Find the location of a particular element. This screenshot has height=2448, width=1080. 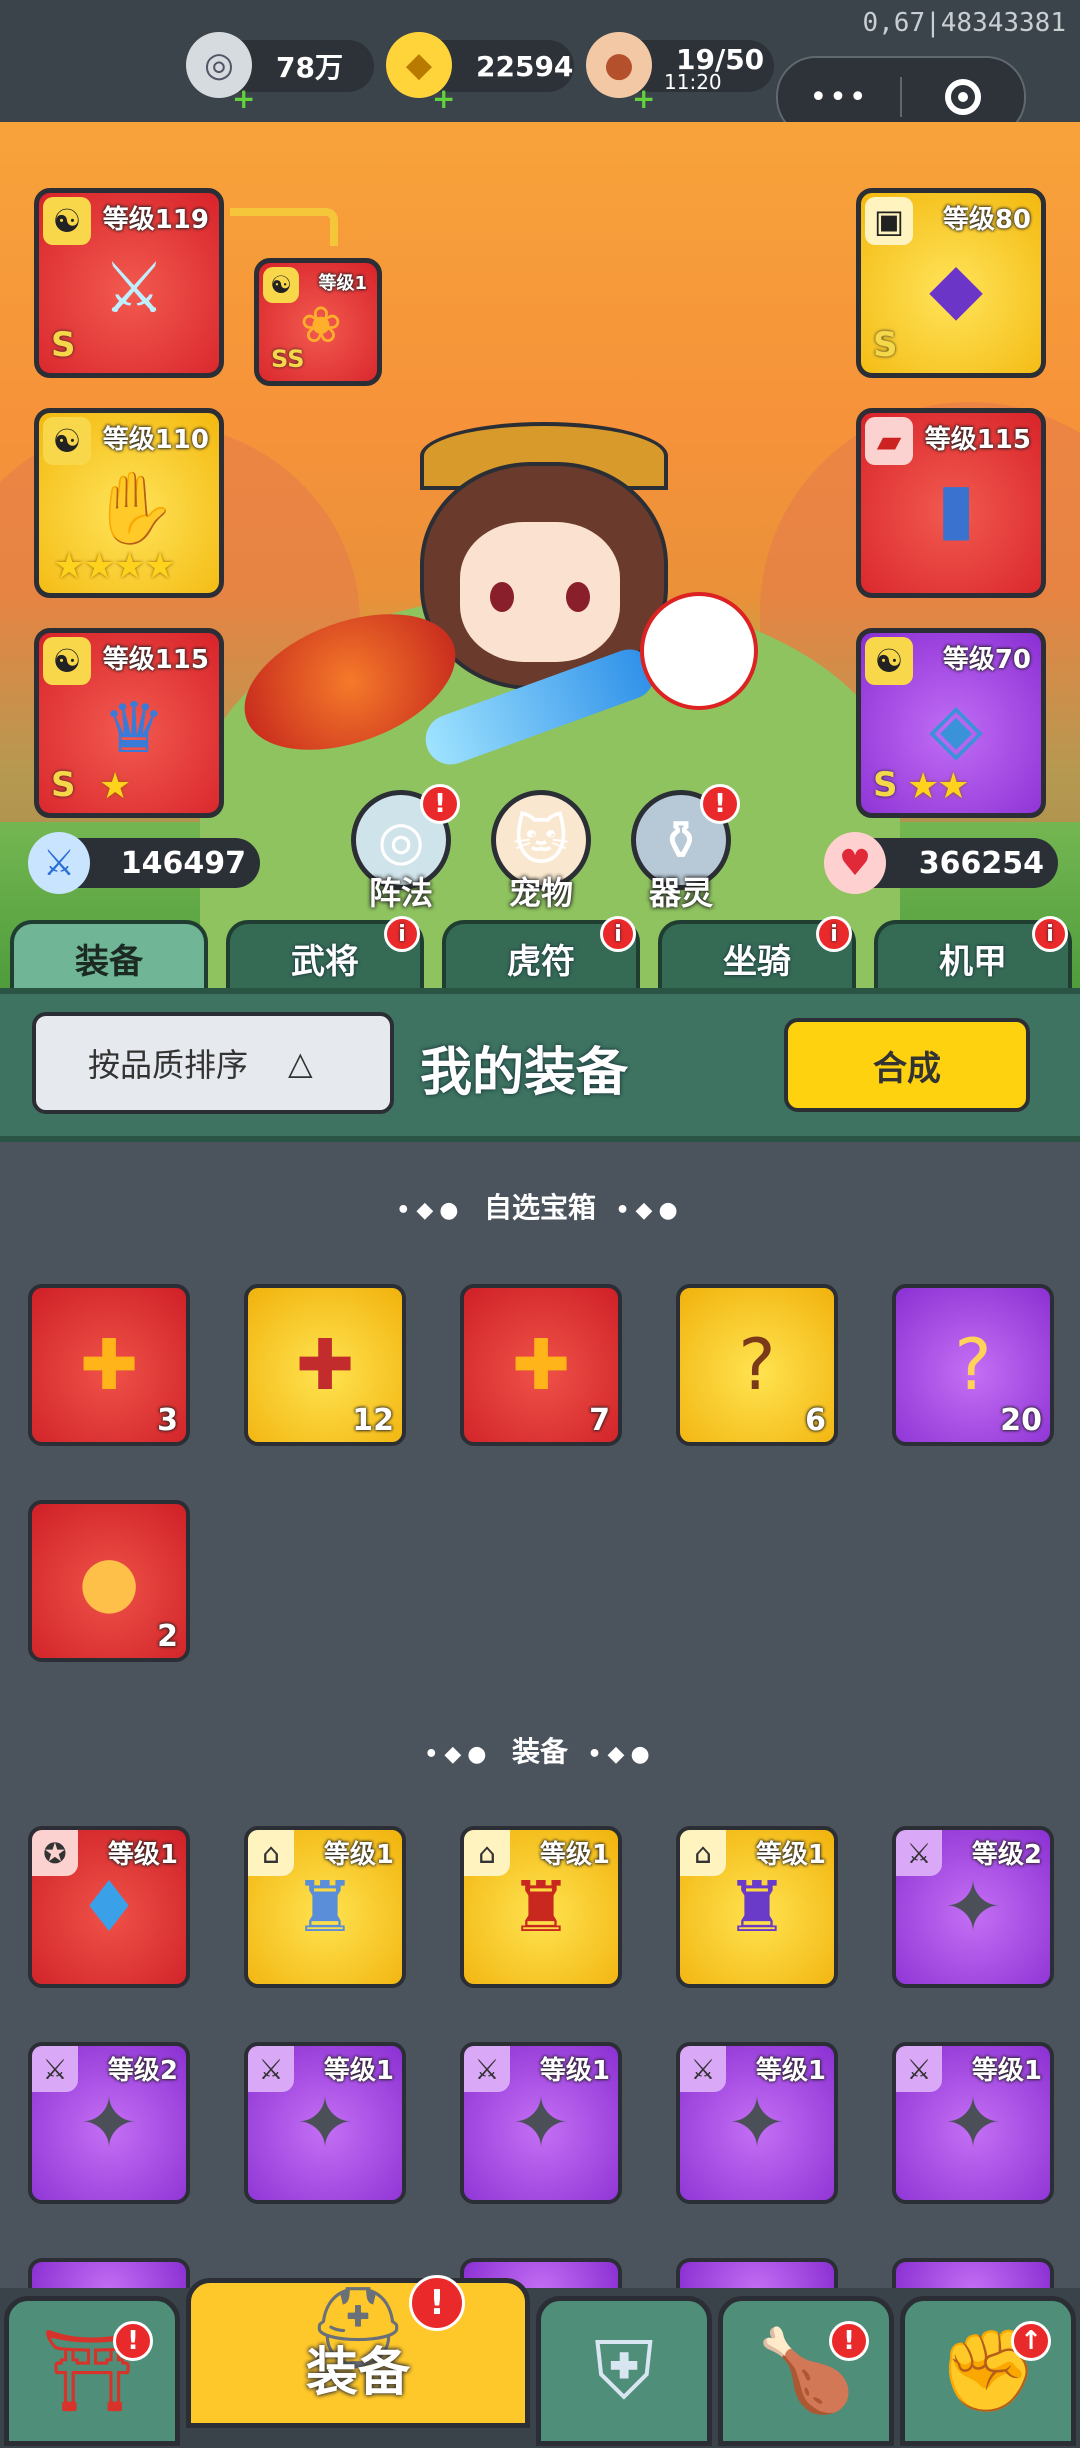

ice-sword-icon: ⚔ is located at coordinates (134, 288).